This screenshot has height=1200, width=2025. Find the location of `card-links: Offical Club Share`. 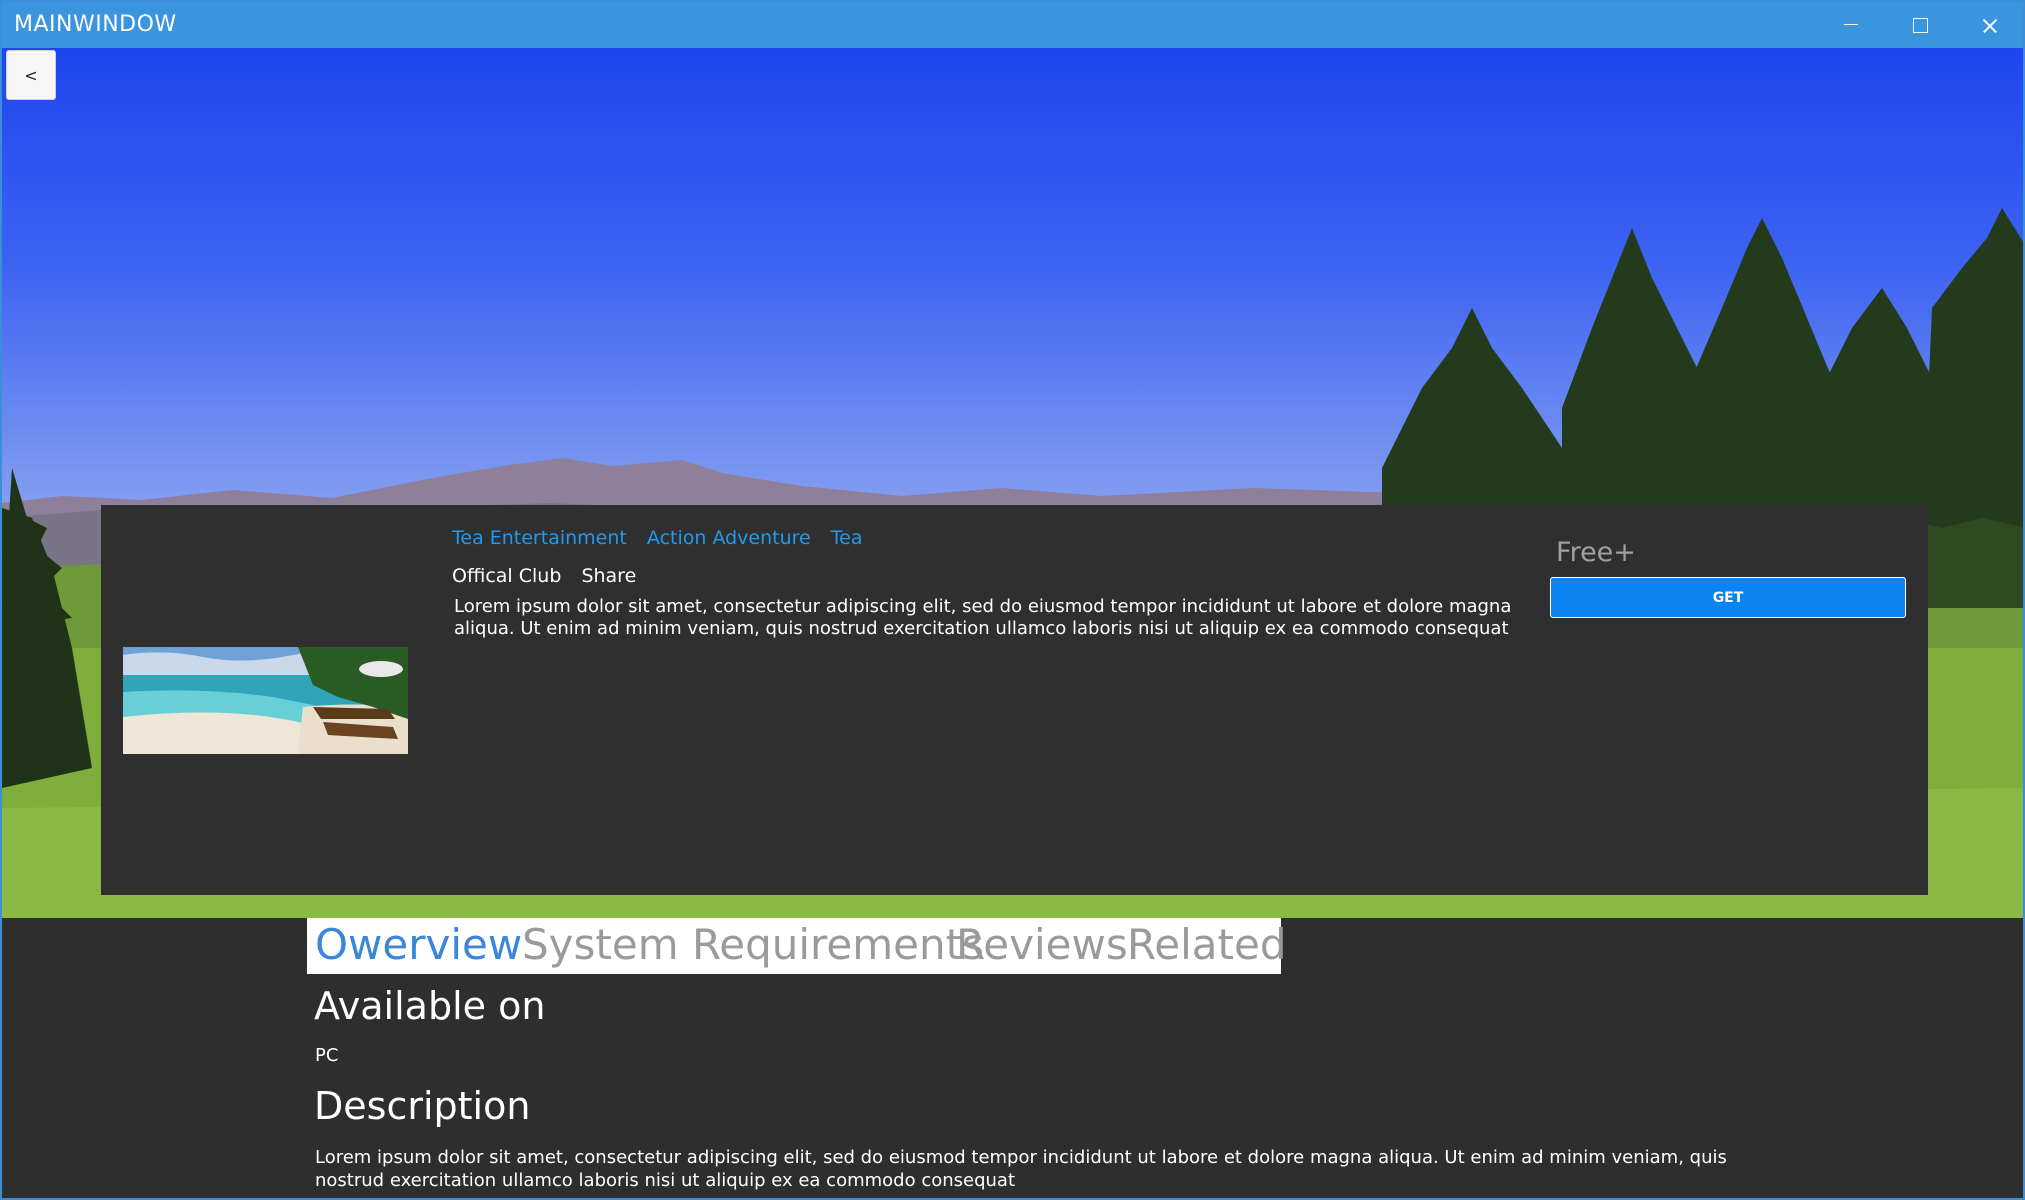

card-links: Offical Club Share is located at coordinates (551, 576).